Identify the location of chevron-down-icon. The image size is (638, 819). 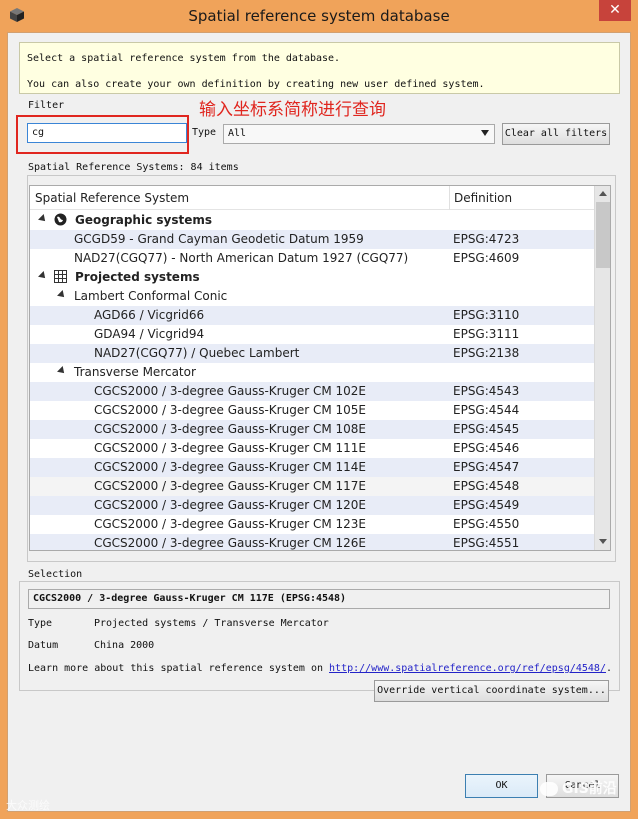
(485, 133).